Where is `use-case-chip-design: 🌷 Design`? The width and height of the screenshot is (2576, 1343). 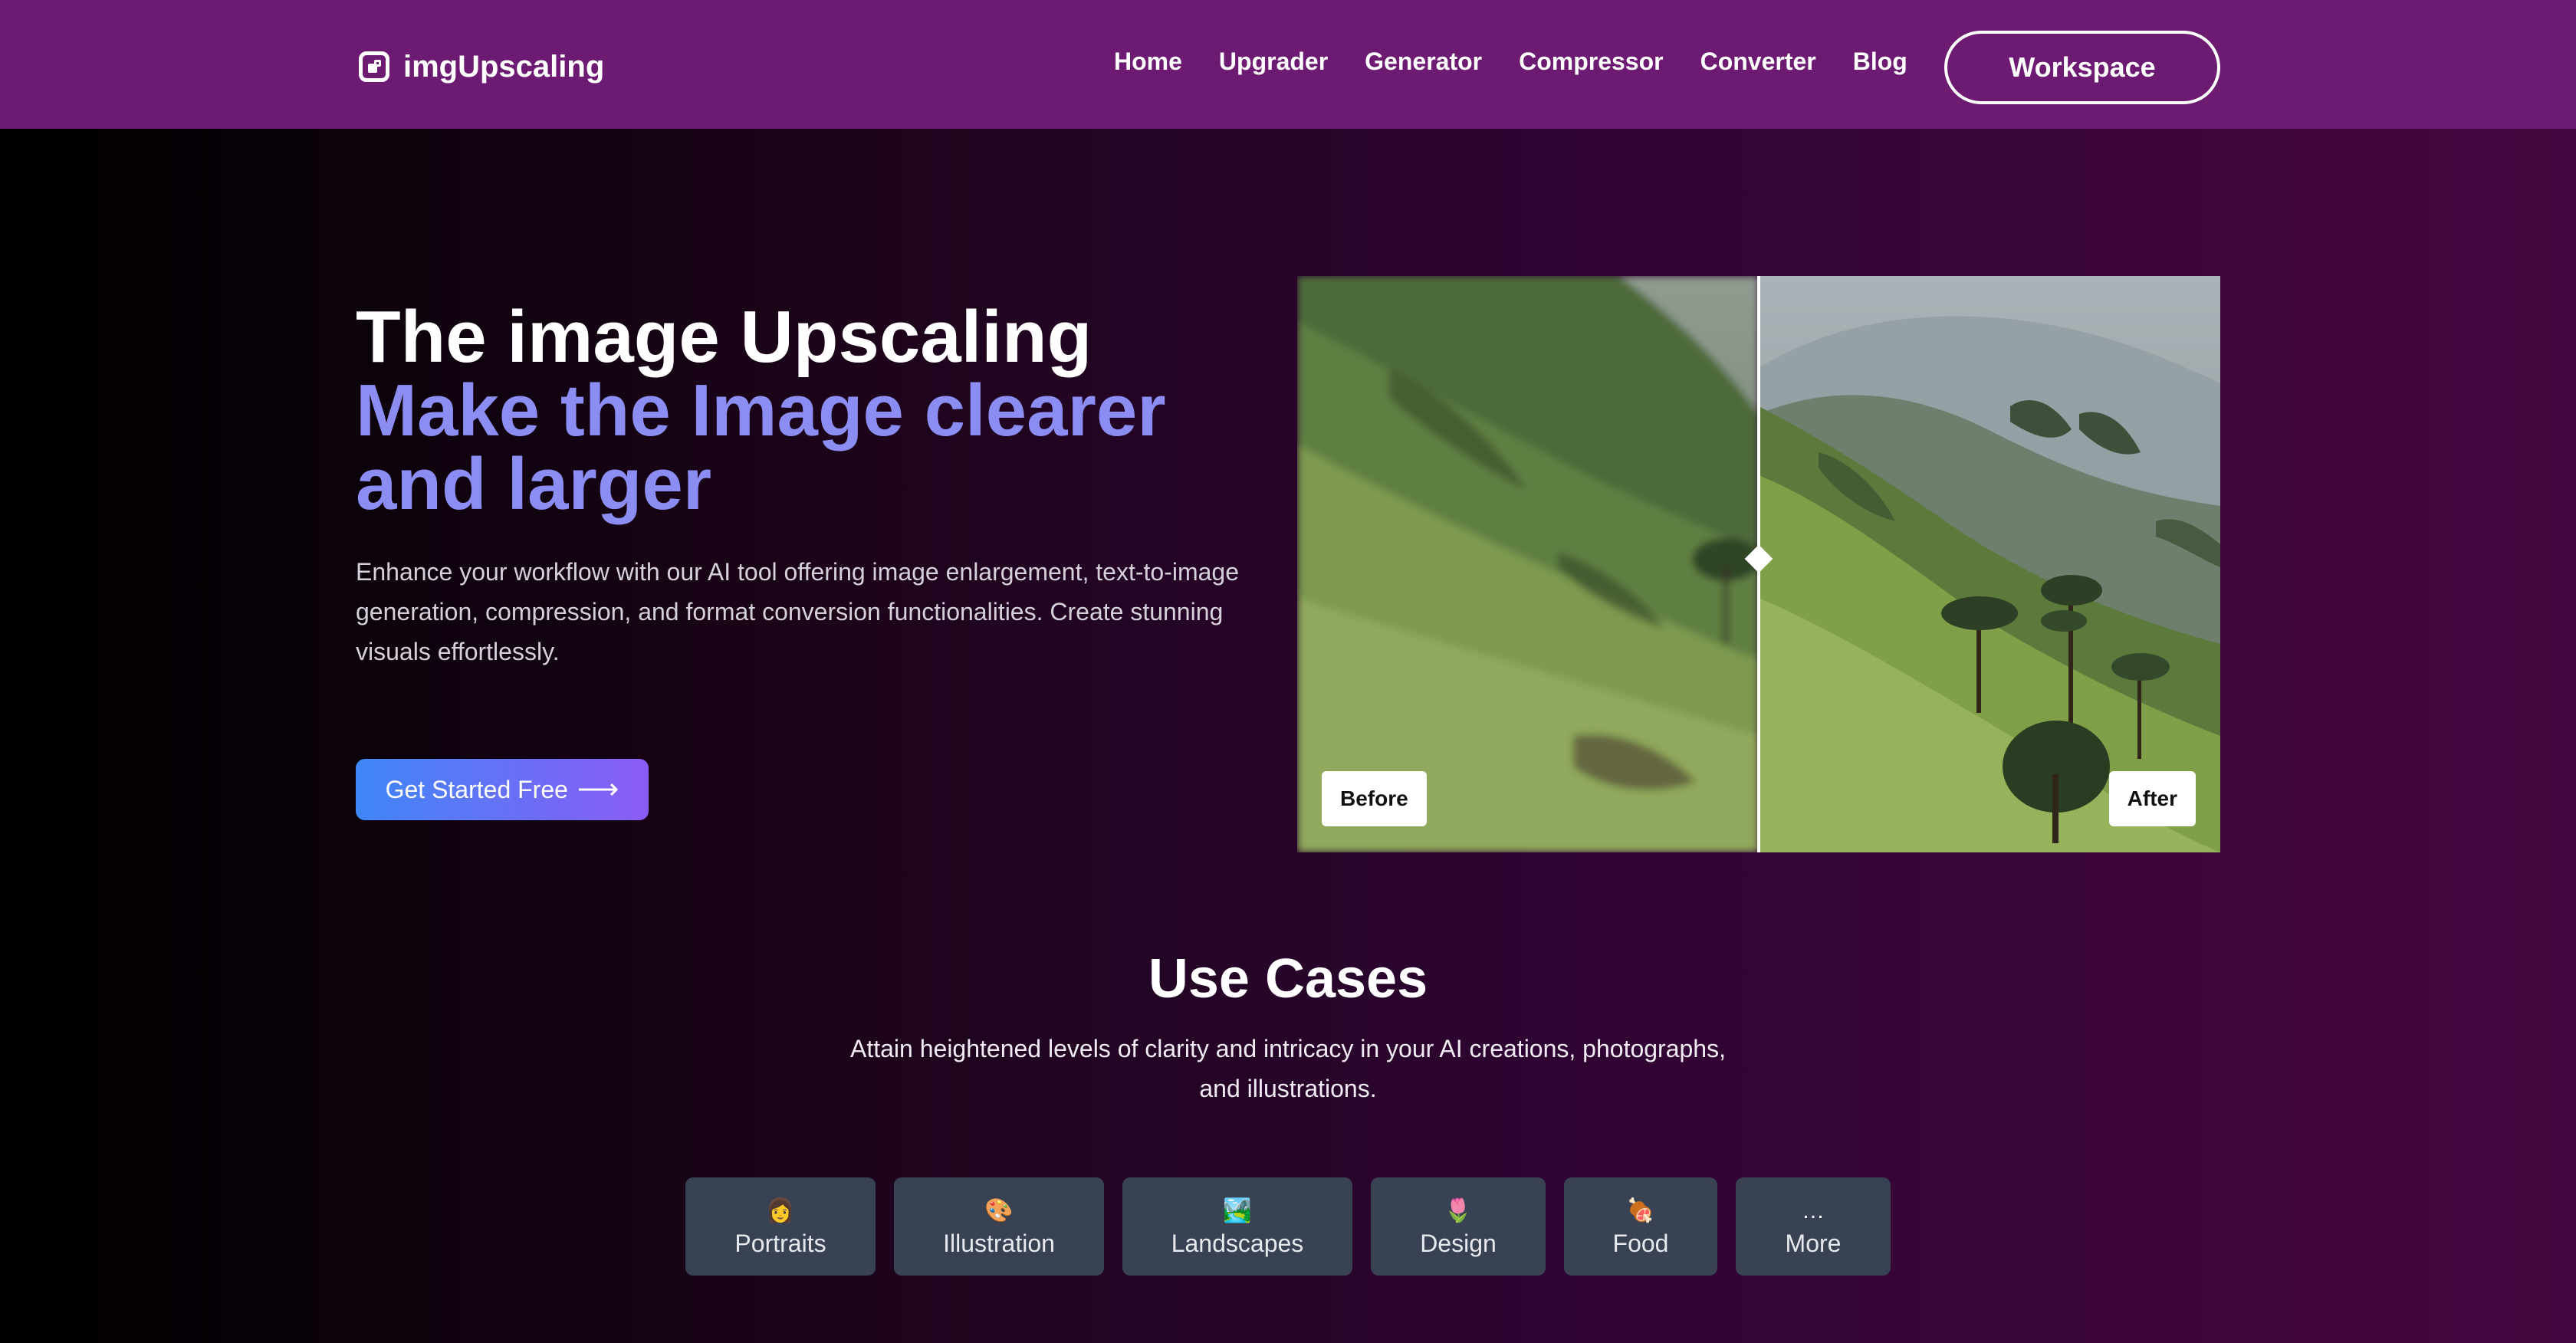
use-case-chip-design: 🌷 Design is located at coordinates (1458, 1226).